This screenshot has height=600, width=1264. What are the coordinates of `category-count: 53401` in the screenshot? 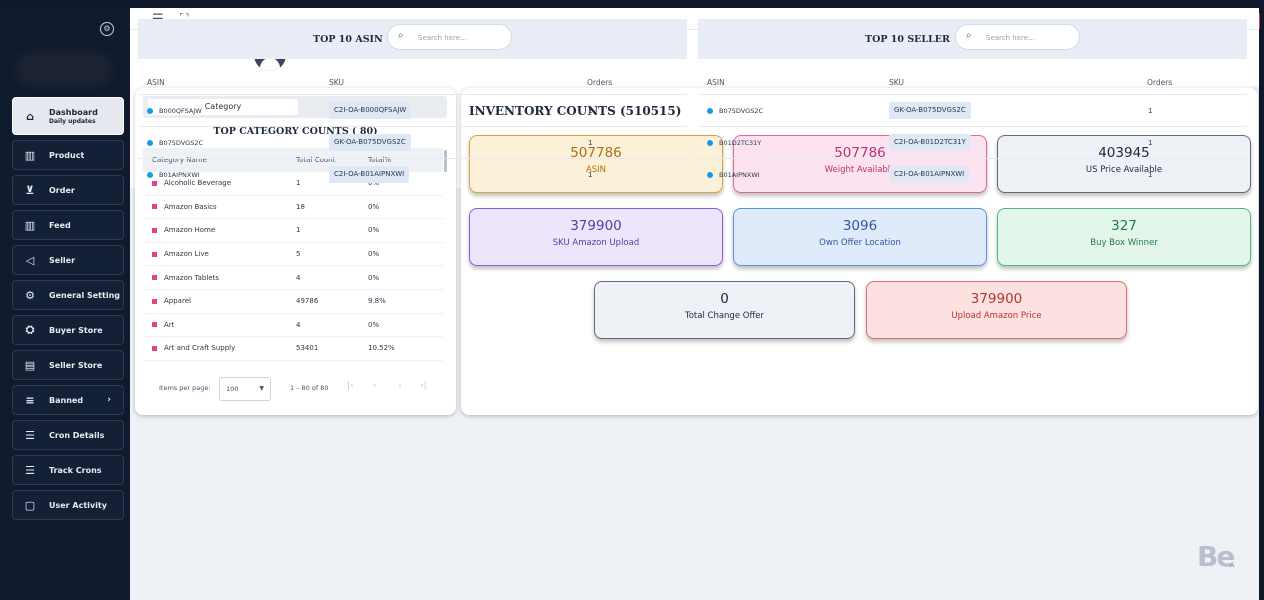 It's located at (307, 348).